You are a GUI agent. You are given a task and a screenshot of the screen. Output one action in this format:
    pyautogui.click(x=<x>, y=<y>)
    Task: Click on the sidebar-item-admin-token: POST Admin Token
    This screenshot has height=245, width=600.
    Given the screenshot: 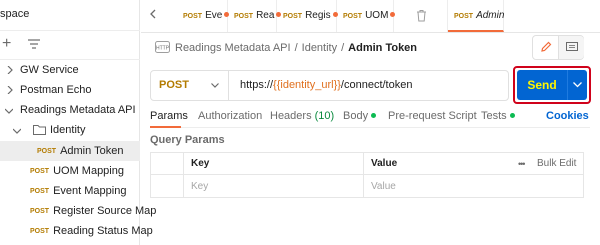 What is the action you would take?
    pyautogui.click(x=70, y=151)
    